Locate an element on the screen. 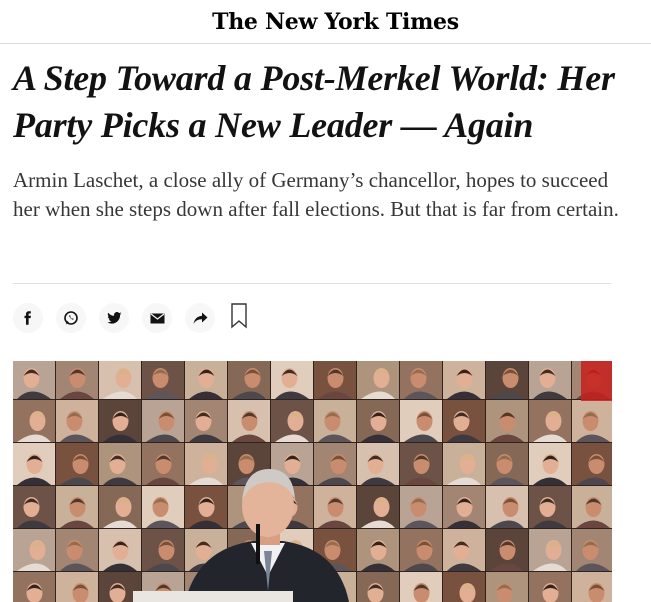  more-share-button is located at coordinates (200, 318).